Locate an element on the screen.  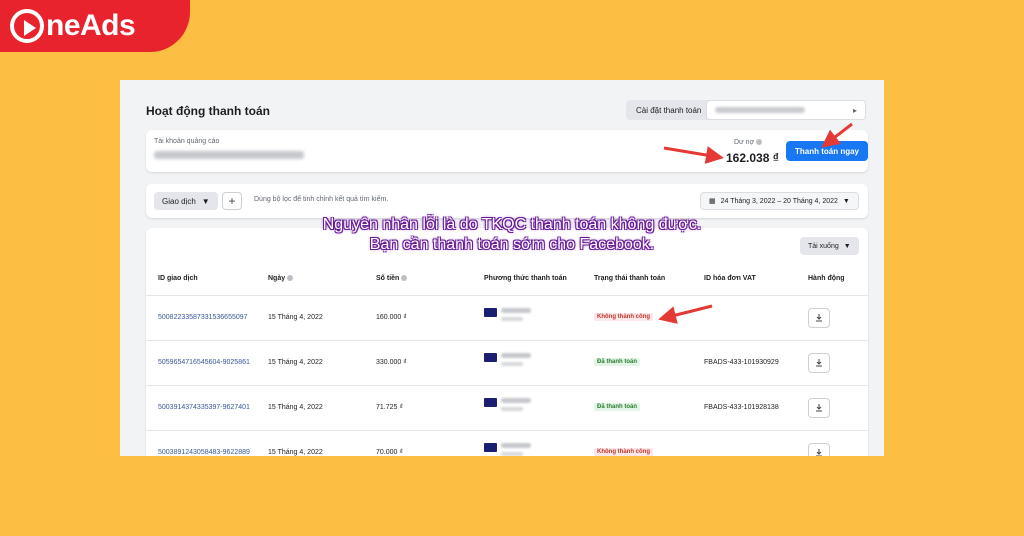
debt-value: 162.038 ₫ is located at coordinates (752, 158).